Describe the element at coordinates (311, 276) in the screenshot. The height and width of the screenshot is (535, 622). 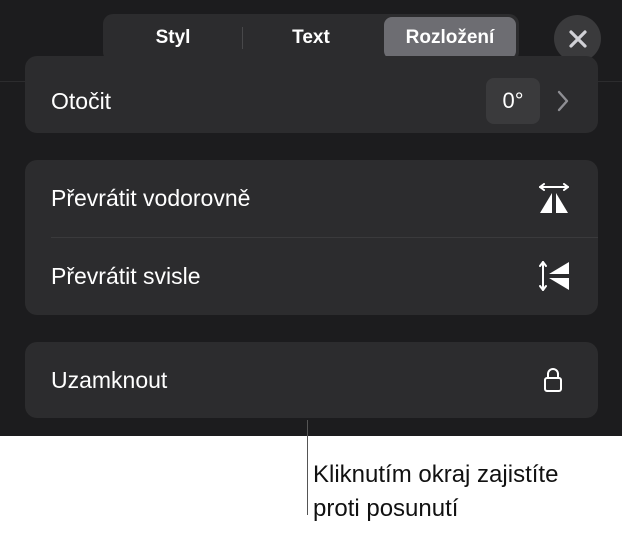
I see `flip-vertical-row: Převrátit svisle` at that location.